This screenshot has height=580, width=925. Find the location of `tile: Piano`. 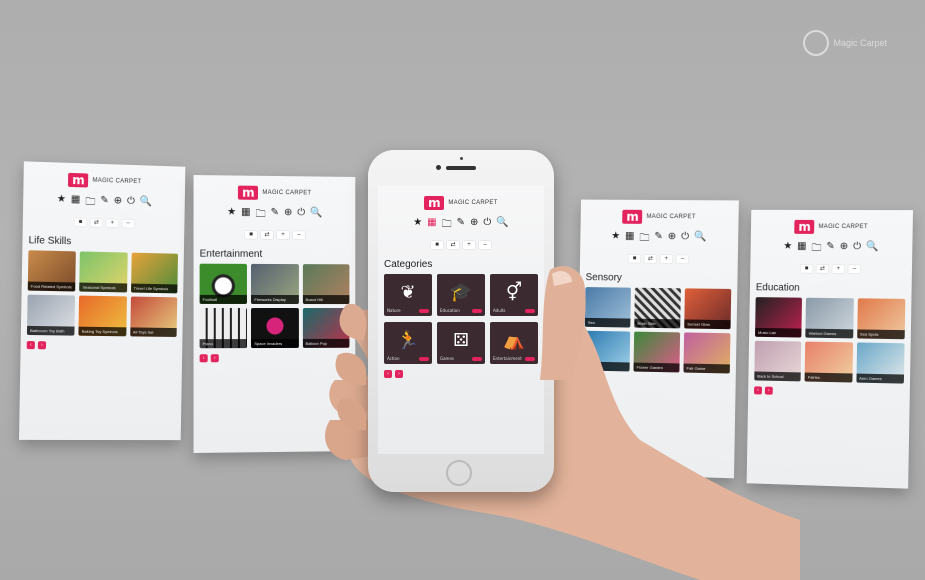

tile: Piano is located at coordinates (223, 328).